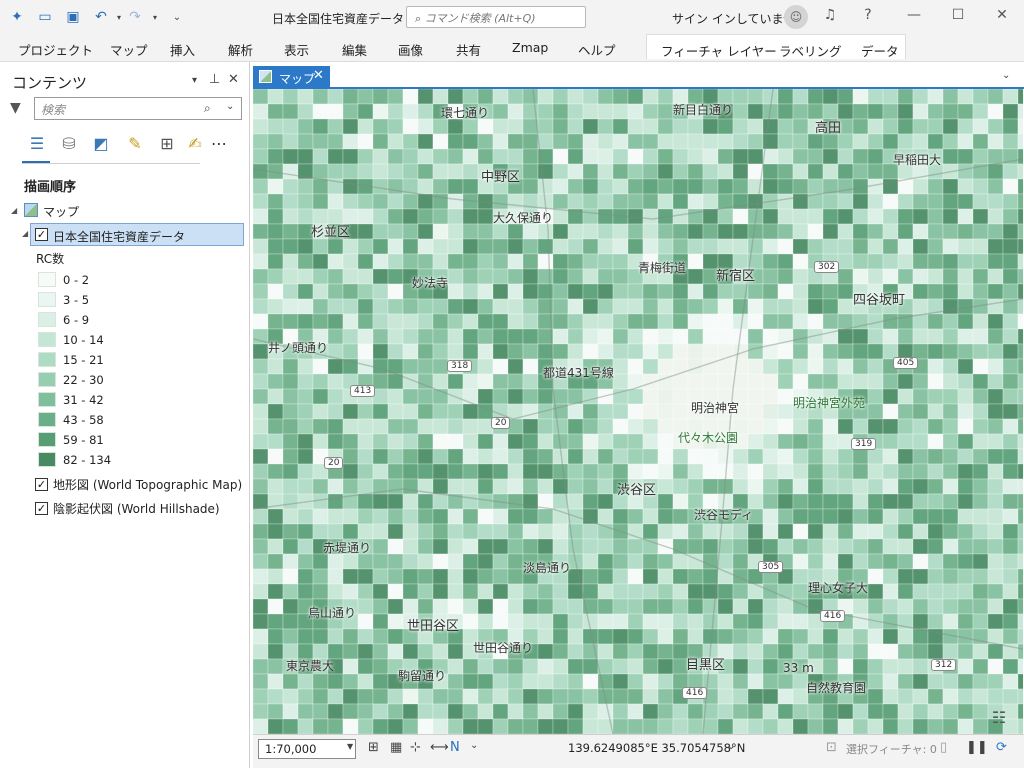 The width and height of the screenshot is (1024, 768). Describe the element at coordinates (731, 746) in the screenshot. I see `coordinate-format-chevron-icon: ⌄` at that location.